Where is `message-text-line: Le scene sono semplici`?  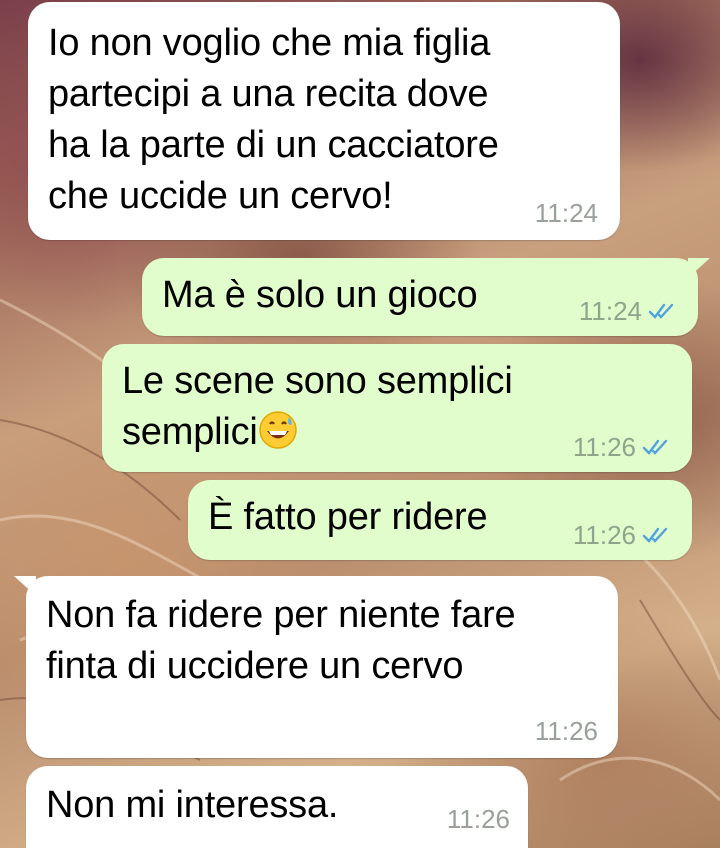 message-text-line: Le scene sono semplici is located at coordinates (317, 381).